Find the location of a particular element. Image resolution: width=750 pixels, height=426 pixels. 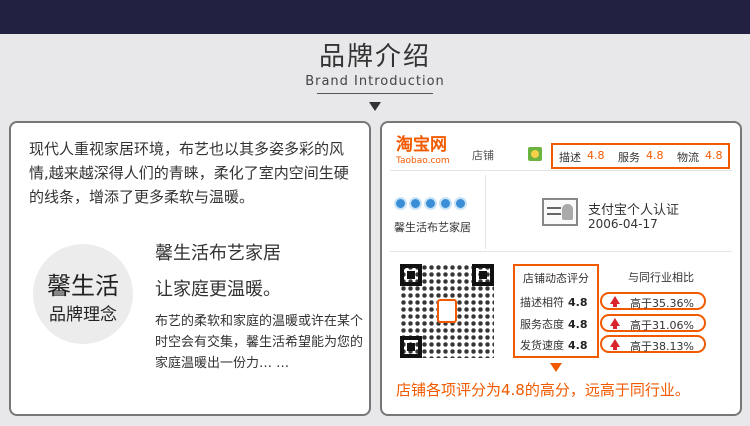

dynamic-score-row: 发货速度 4.8 is located at coordinates (554, 345).